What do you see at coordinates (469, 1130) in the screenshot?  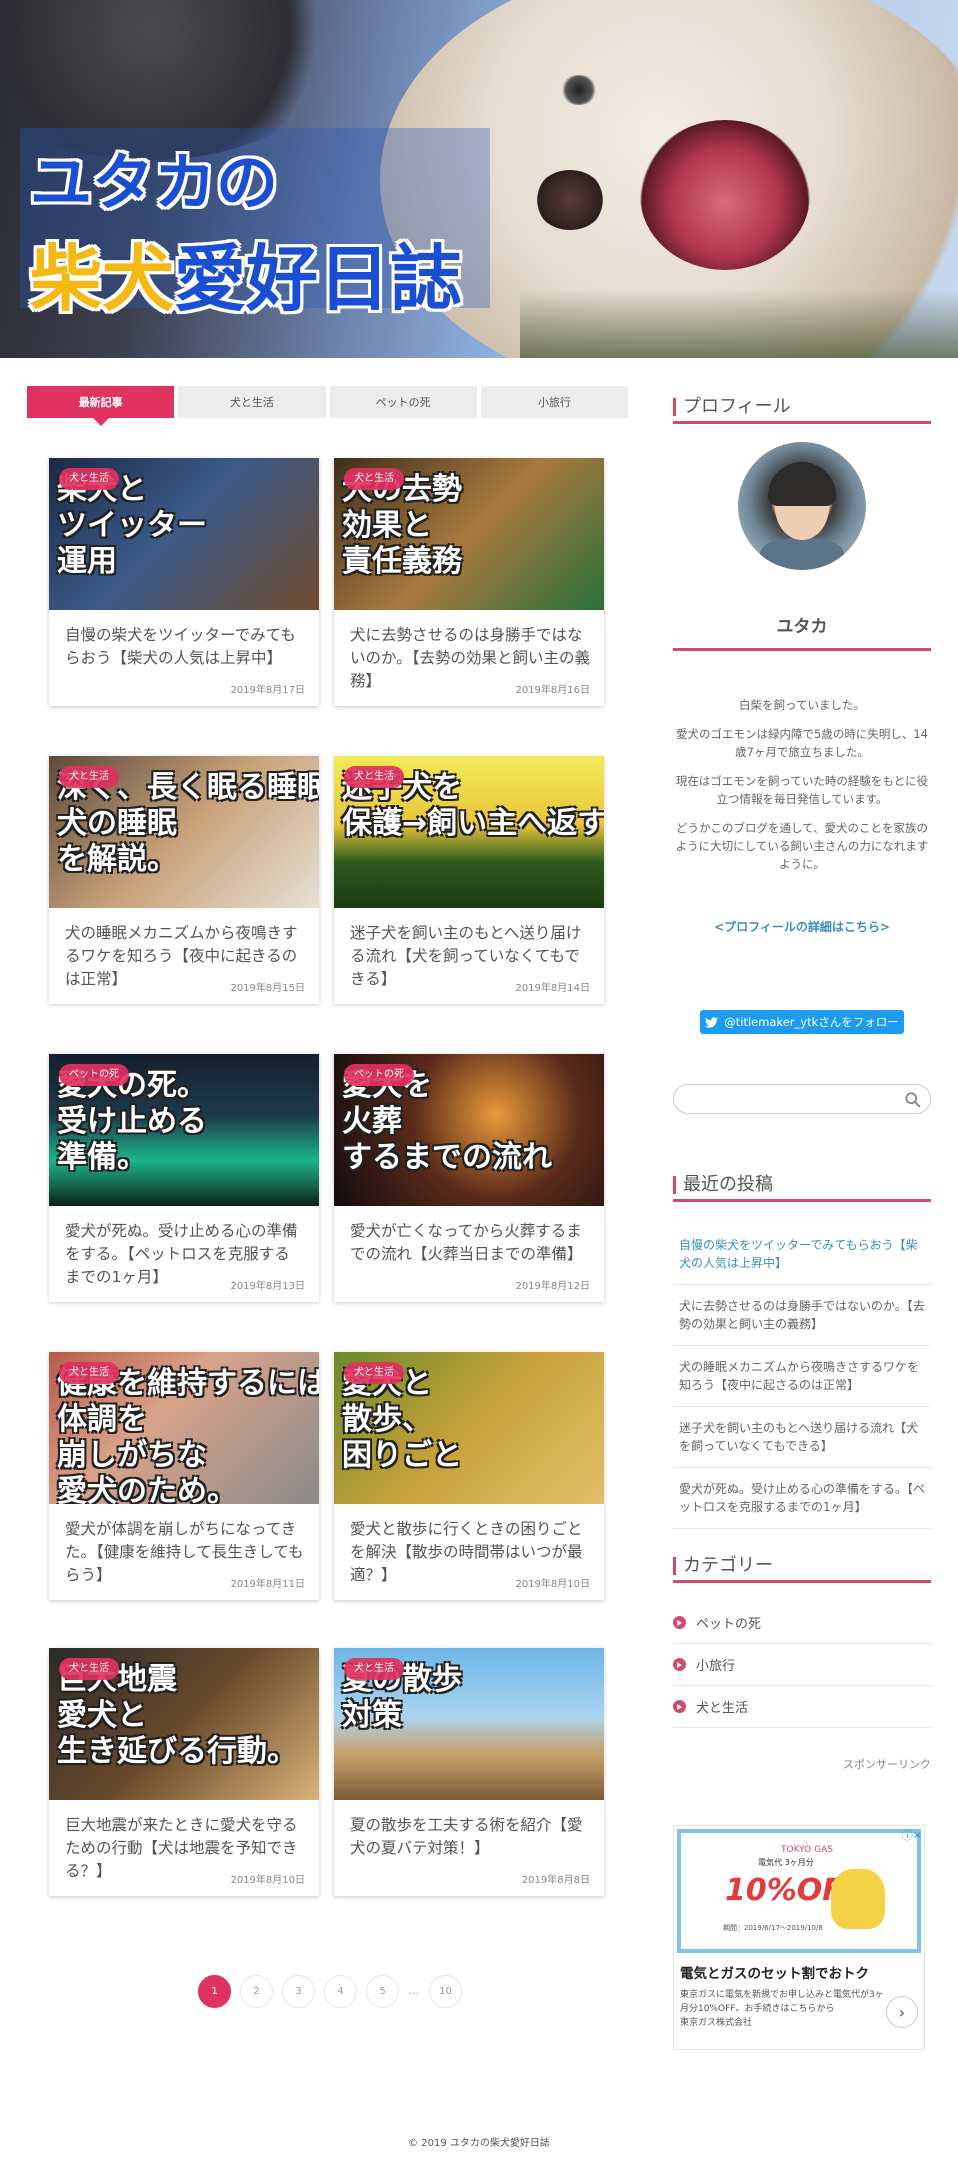 I see `post-thumbnail: 愛犬を 火葬 するまでの流れペットの死` at bounding box center [469, 1130].